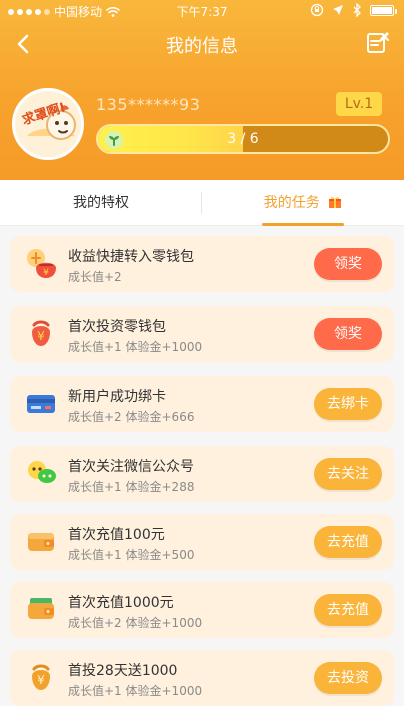 This screenshot has height=706, width=404. What do you see at coordinates (41, 404) in the screenshot?
I see `card-icon` at bounding box center [41, 404].